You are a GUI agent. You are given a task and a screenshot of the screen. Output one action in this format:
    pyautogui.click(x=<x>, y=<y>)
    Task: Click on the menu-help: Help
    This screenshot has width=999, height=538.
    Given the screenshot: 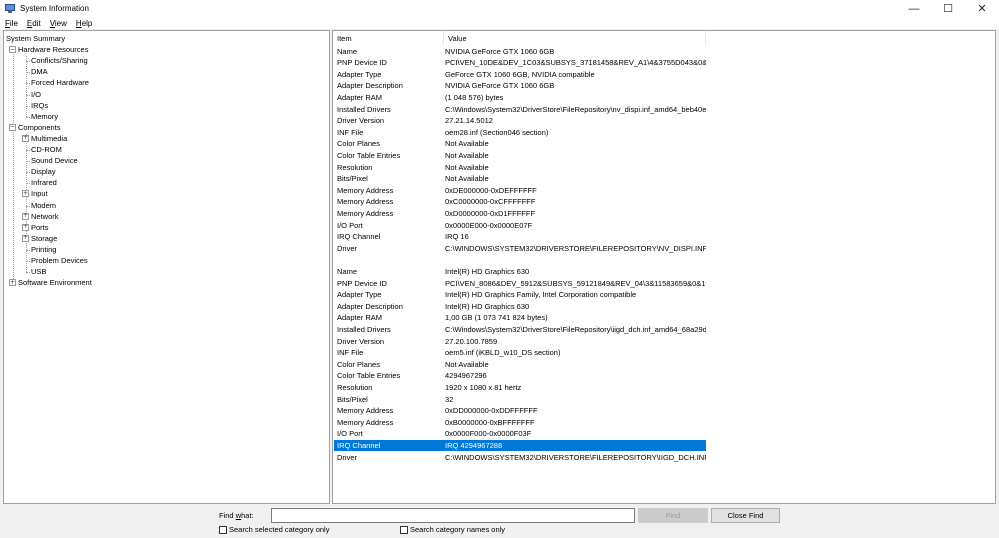 What is the action you would take?
    pyautogui.click(x=83, y=23)
    